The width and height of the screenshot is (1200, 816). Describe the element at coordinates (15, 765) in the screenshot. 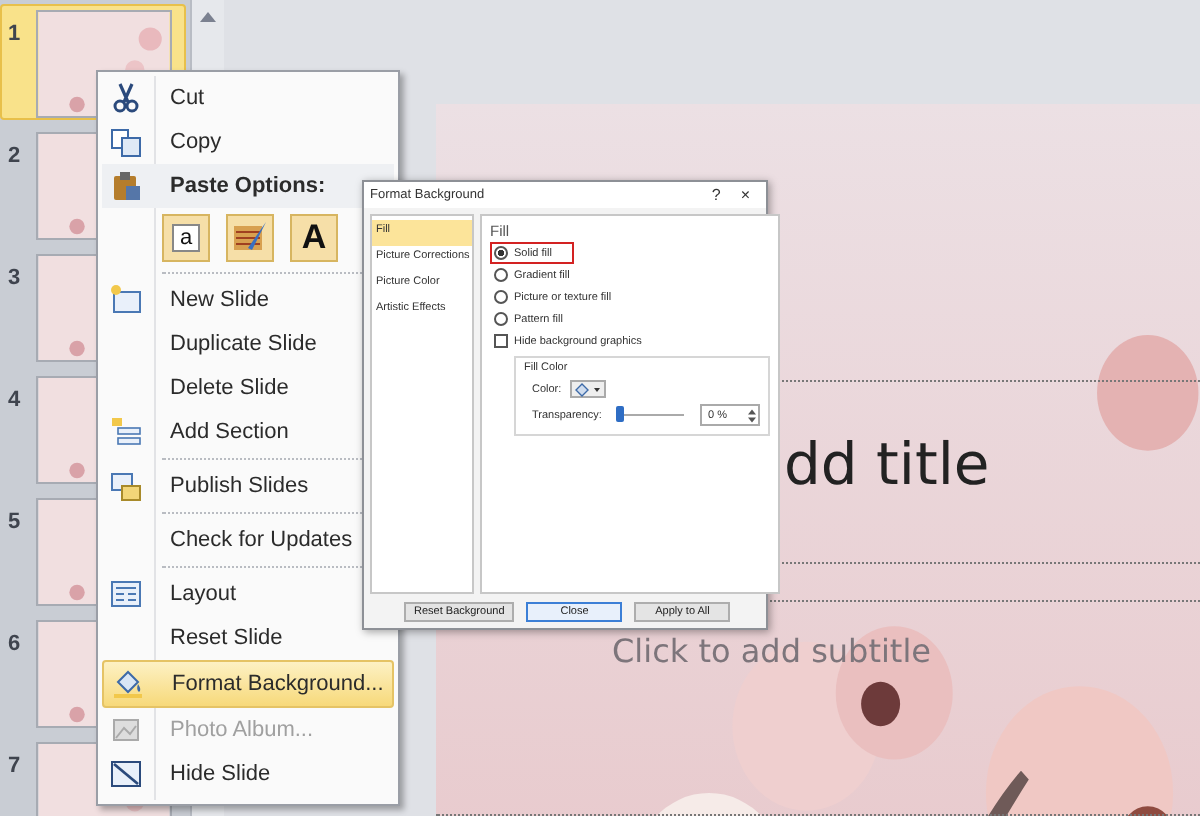

I see `slide-number: 7` at that location.